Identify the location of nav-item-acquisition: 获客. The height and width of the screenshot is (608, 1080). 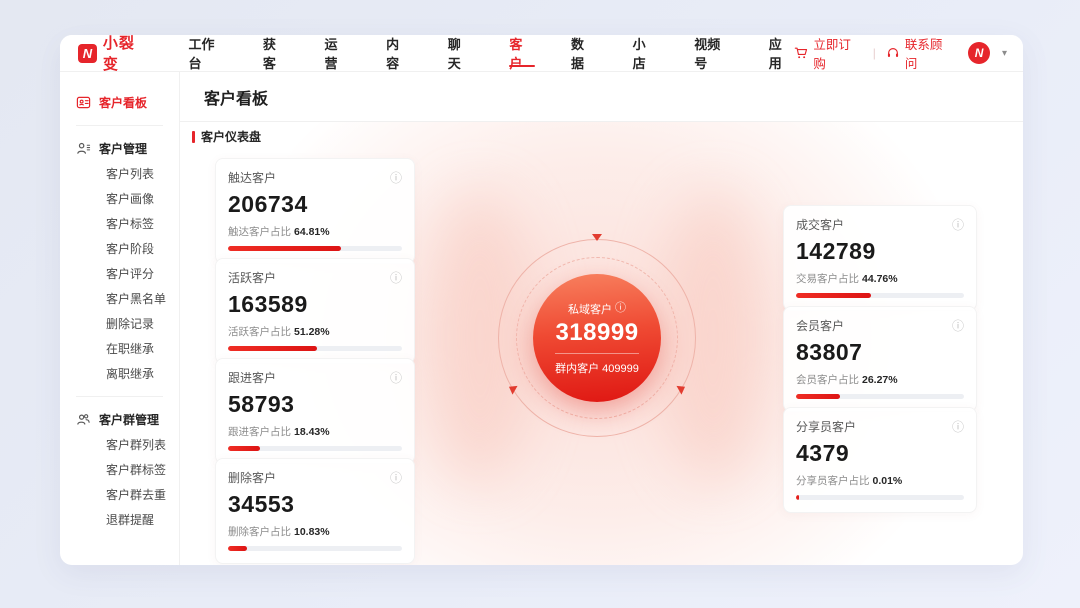
(276, 53).